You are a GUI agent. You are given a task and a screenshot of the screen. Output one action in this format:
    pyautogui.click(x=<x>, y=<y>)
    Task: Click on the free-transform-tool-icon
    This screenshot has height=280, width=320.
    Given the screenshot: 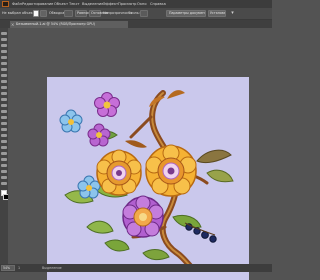 What is the action you would take?
    pyautogui.click(x=4, y=111)
    